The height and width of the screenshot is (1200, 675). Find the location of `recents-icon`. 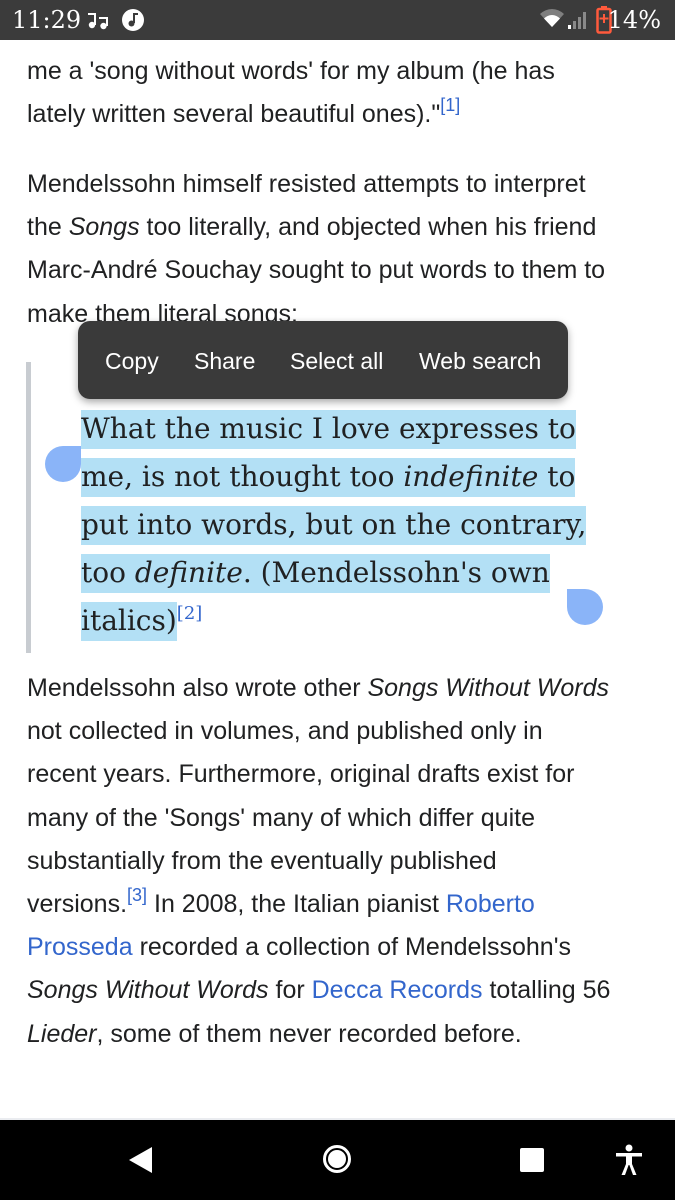

recents-icon is located at coordinates (532, 1160).